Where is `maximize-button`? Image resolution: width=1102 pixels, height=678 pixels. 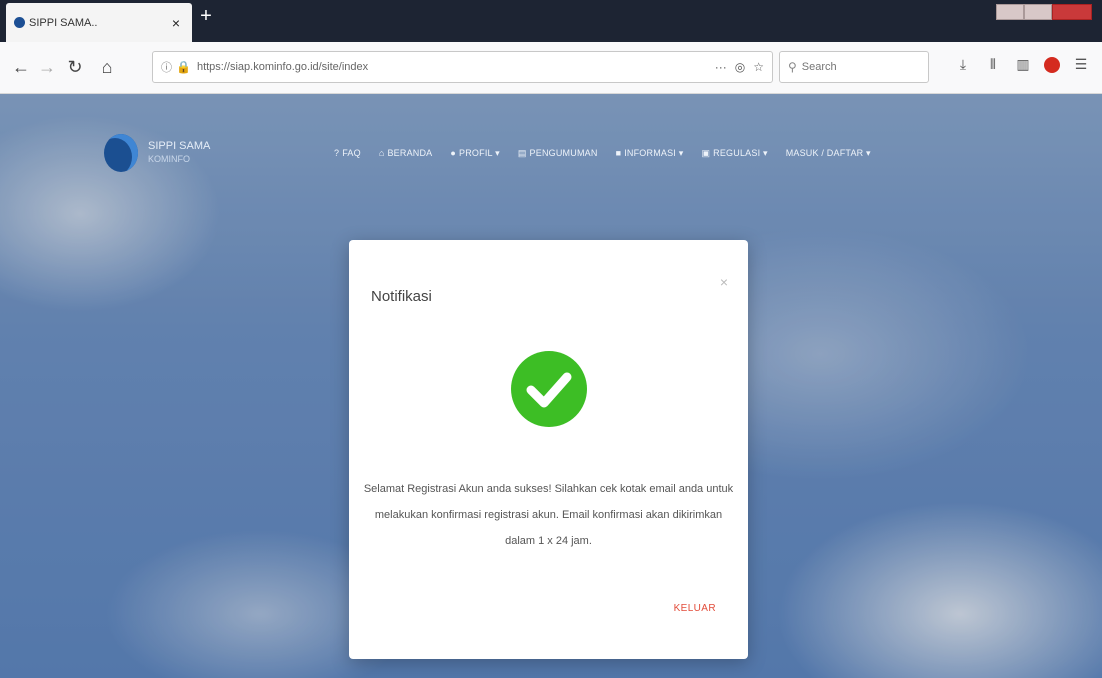
maximize-button is located at coordinates (1038, 12).